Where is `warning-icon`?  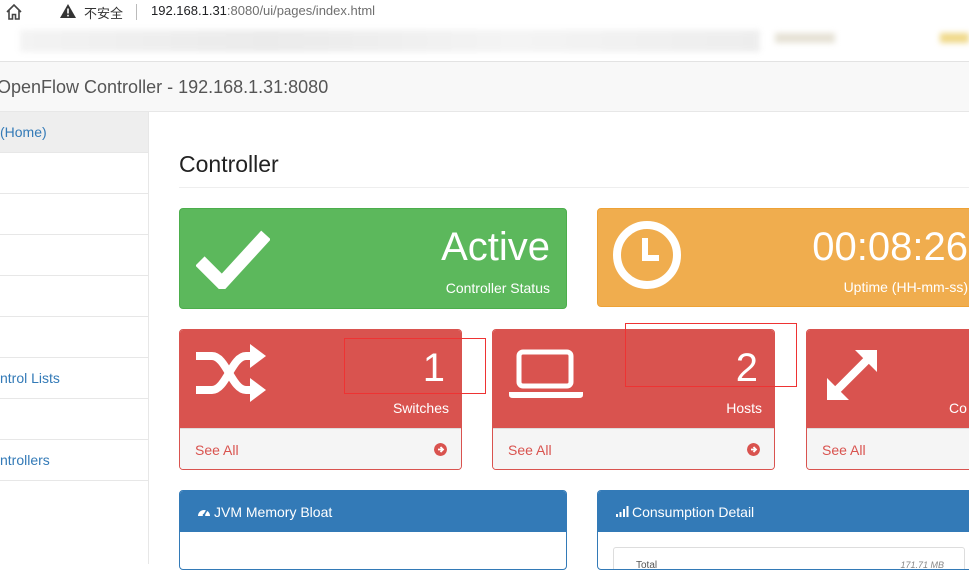
warning-icon is located at coordinates (68, 11).